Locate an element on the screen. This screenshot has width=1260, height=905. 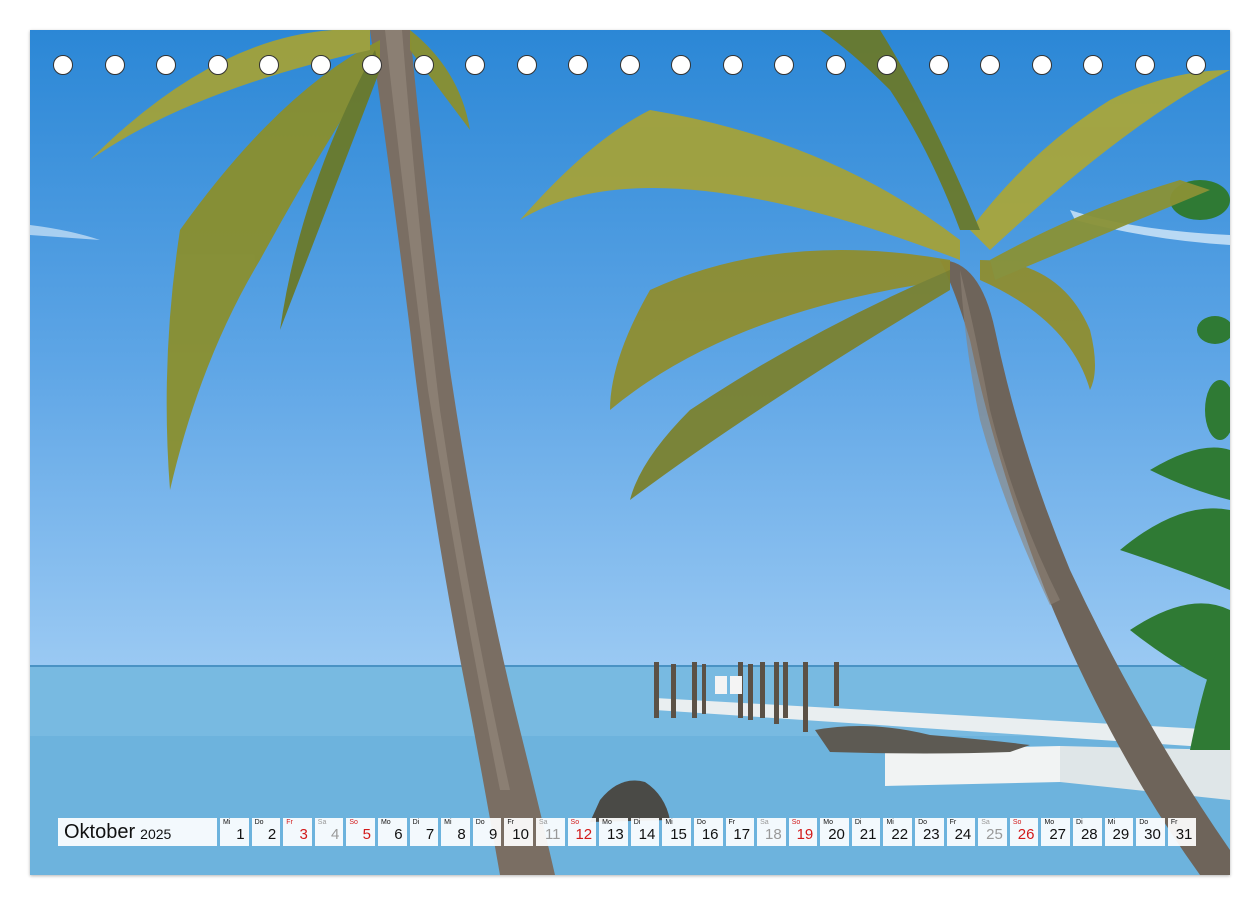
day-number: 10 is located at coordinates (520, 834).